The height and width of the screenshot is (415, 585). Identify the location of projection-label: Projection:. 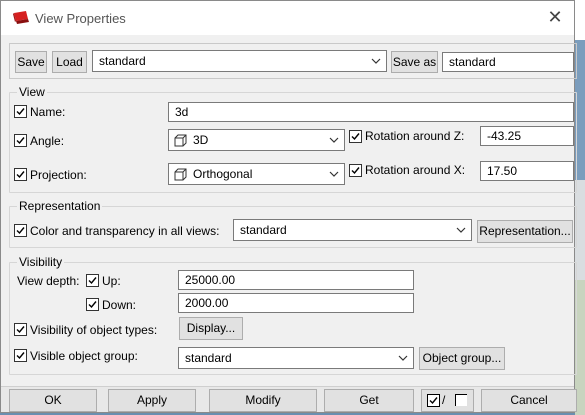
(58, 175).